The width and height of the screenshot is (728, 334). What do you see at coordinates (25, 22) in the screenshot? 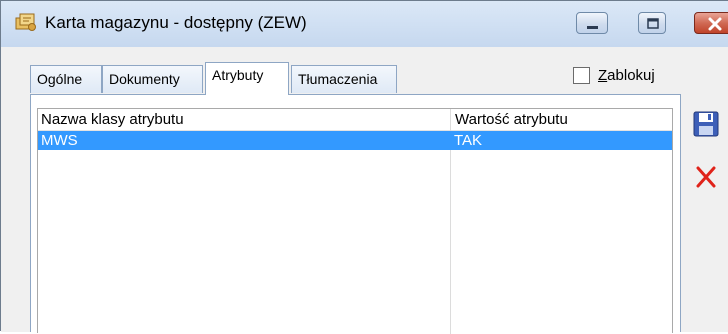
I see `app-icon` at bounding box center [25, 22].